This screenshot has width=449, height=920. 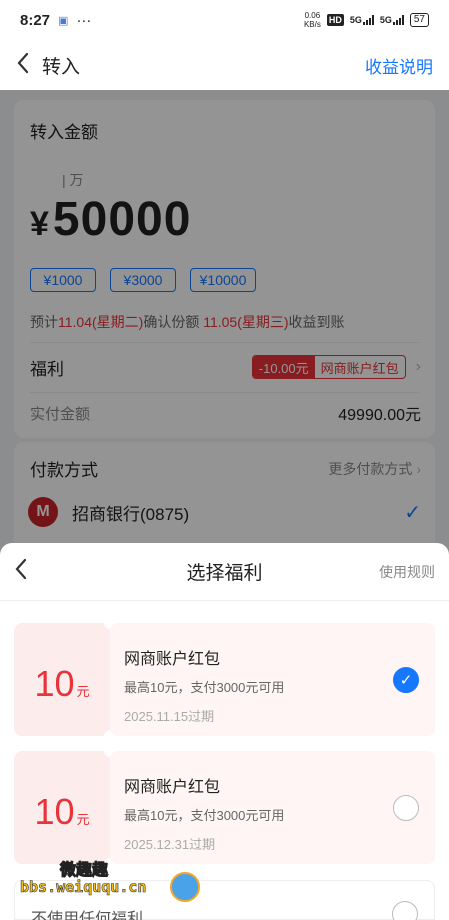 What do you see at coordinates (224, 572) in the screenshot?
I see `sheet-header: 选择福利 使用规则` at bounding box center [224, 572].